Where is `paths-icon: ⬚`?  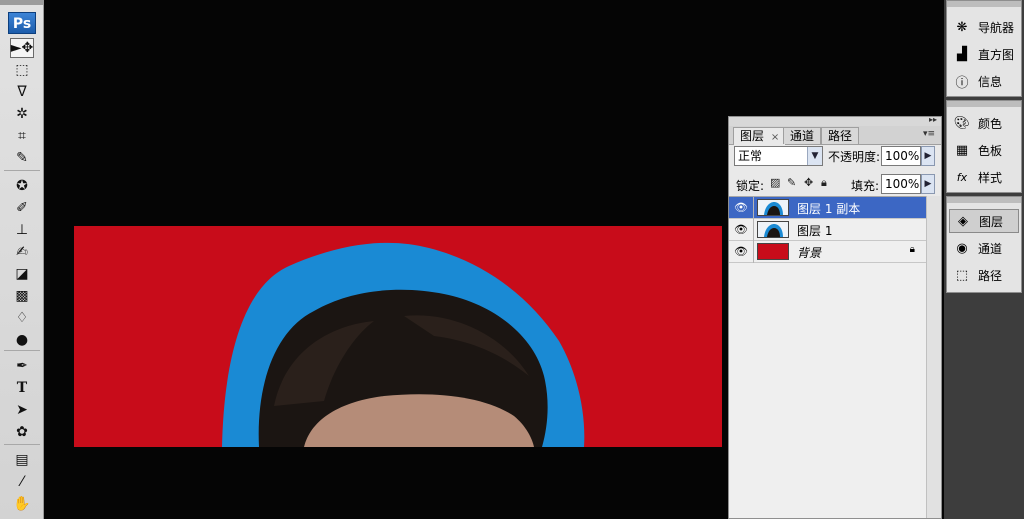
paths-icon: ⬚ is located at coordinates (962, 275).